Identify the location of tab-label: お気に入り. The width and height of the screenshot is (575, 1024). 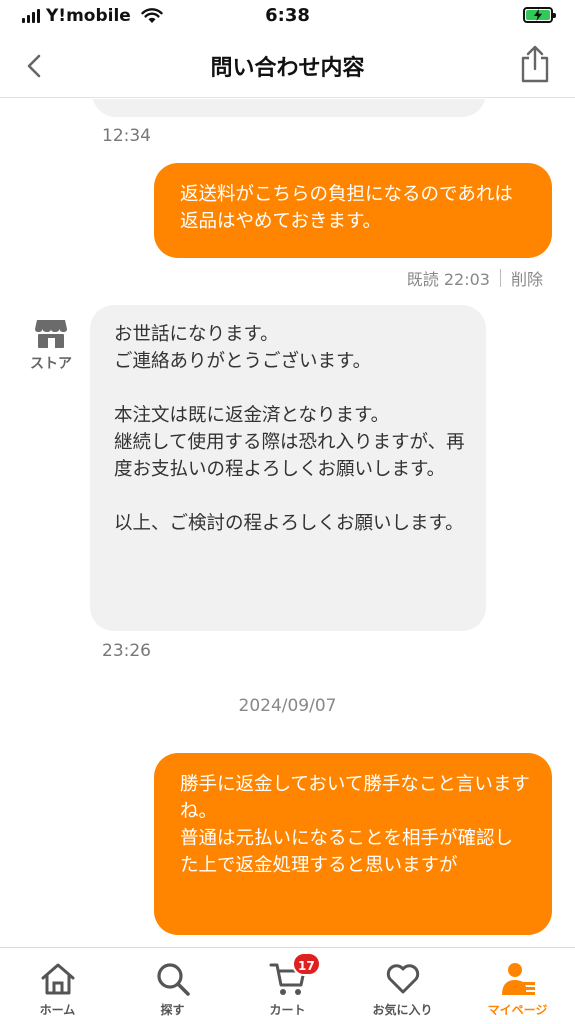
(402, 1010).